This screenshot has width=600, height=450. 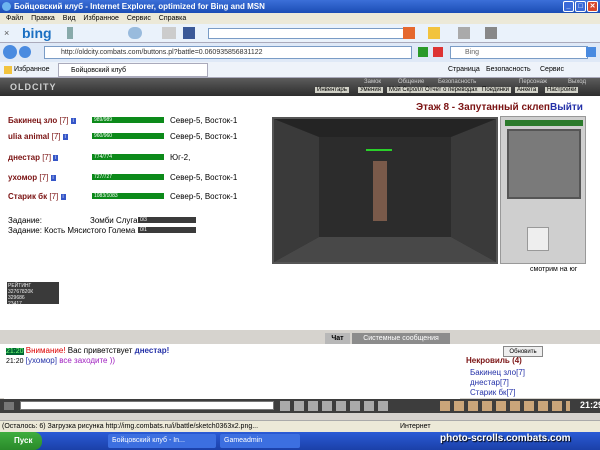 What do you see at coordinates (22, 177) in the screenshot?
I see `player-name: ухомор` at bounding box center [22, 177].